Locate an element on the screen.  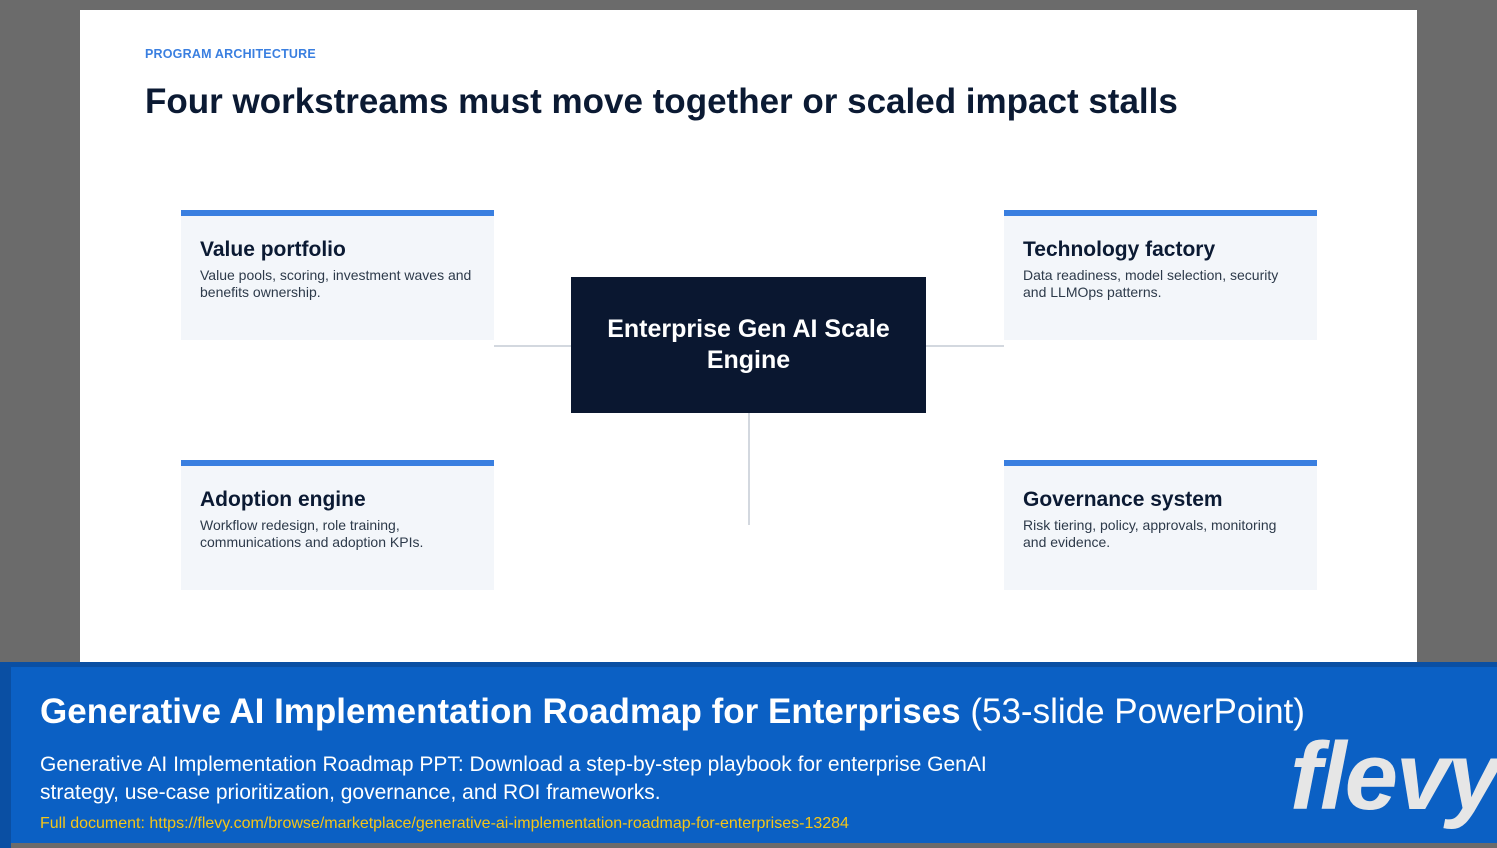
hub-label: Enterprise Gen AI Scale Engine is located at coordinates (748, 344).